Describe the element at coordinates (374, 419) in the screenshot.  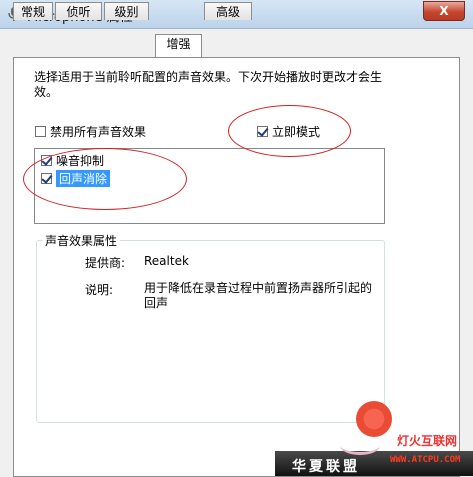
I see `watermark-logo-icon` at that location.